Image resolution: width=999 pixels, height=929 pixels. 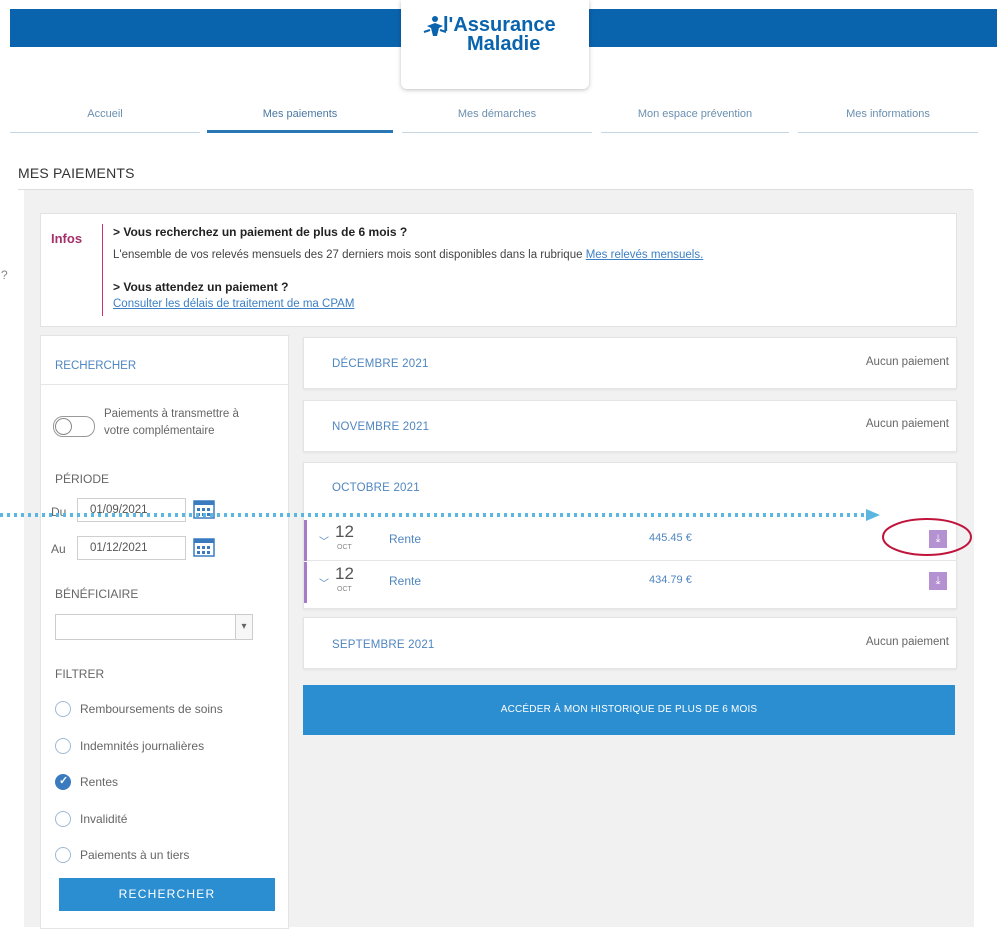 I want to click on tab-label: Mes informations, so click(x=888, y=114).